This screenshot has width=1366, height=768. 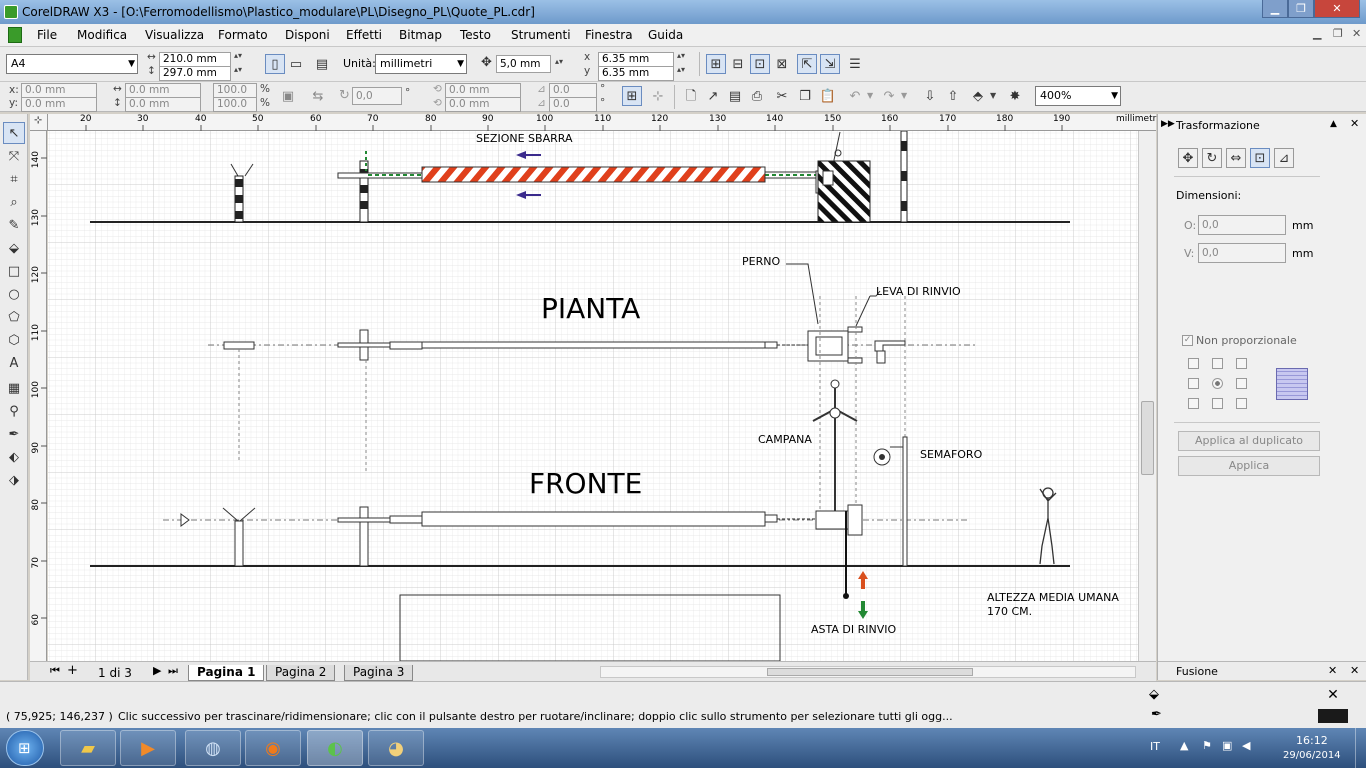 What do you see at coordinates (1284, 158) in the screenshot?
I see `skew-tab: ⊿` at bounding box center [1284, 158].